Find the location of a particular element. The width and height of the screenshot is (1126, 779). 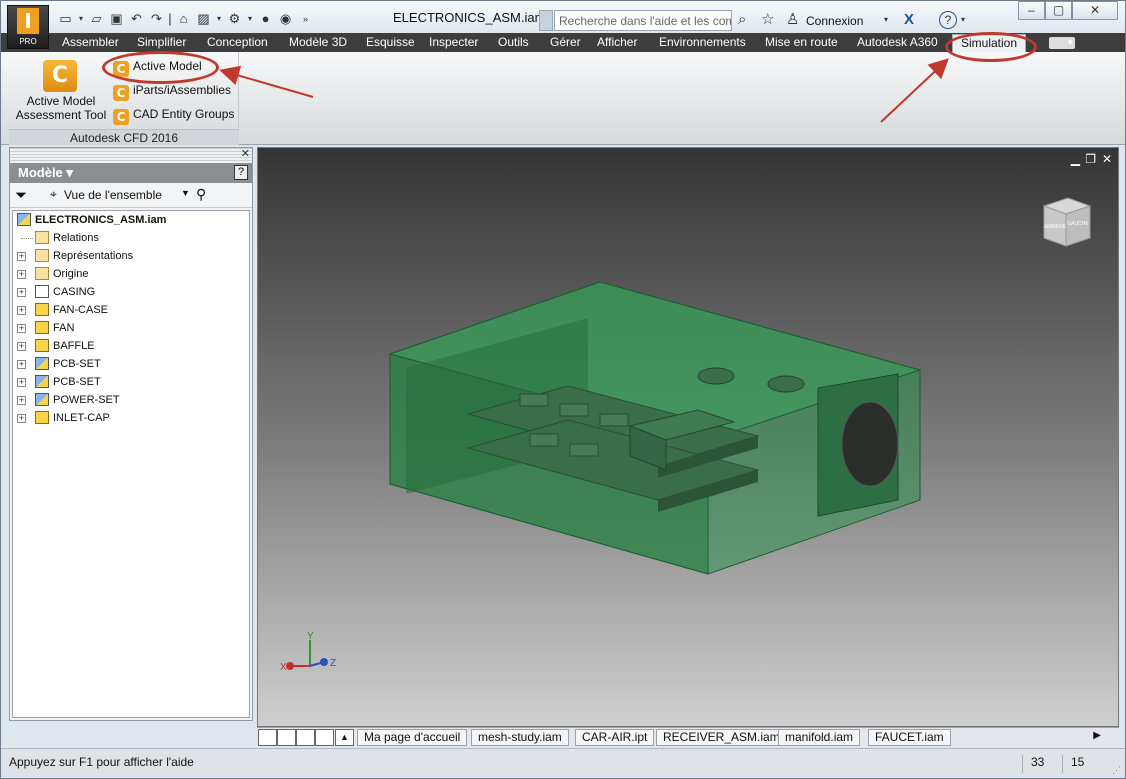

tree-label: Relations is located at coordinates (76, 238).